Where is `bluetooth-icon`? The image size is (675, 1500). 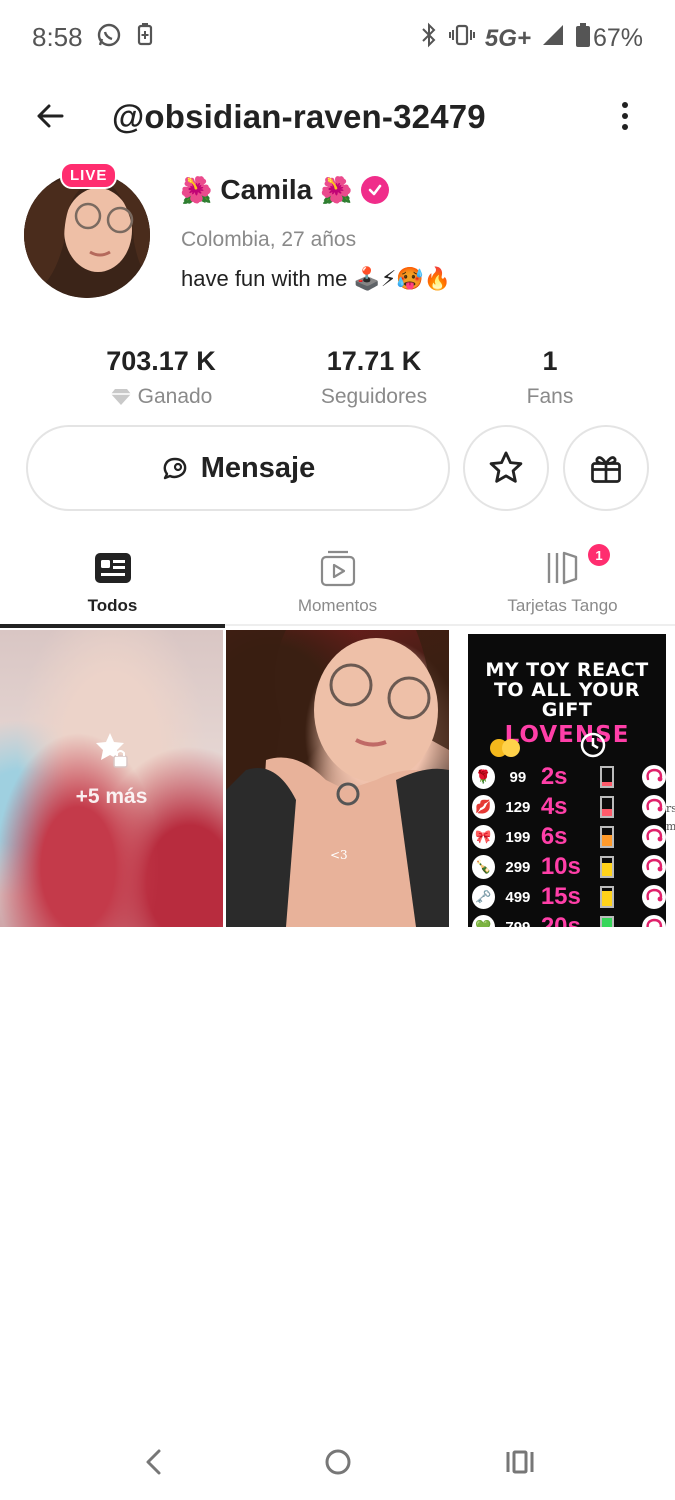 bluetooth-icon is located at coordinates (429, 38).